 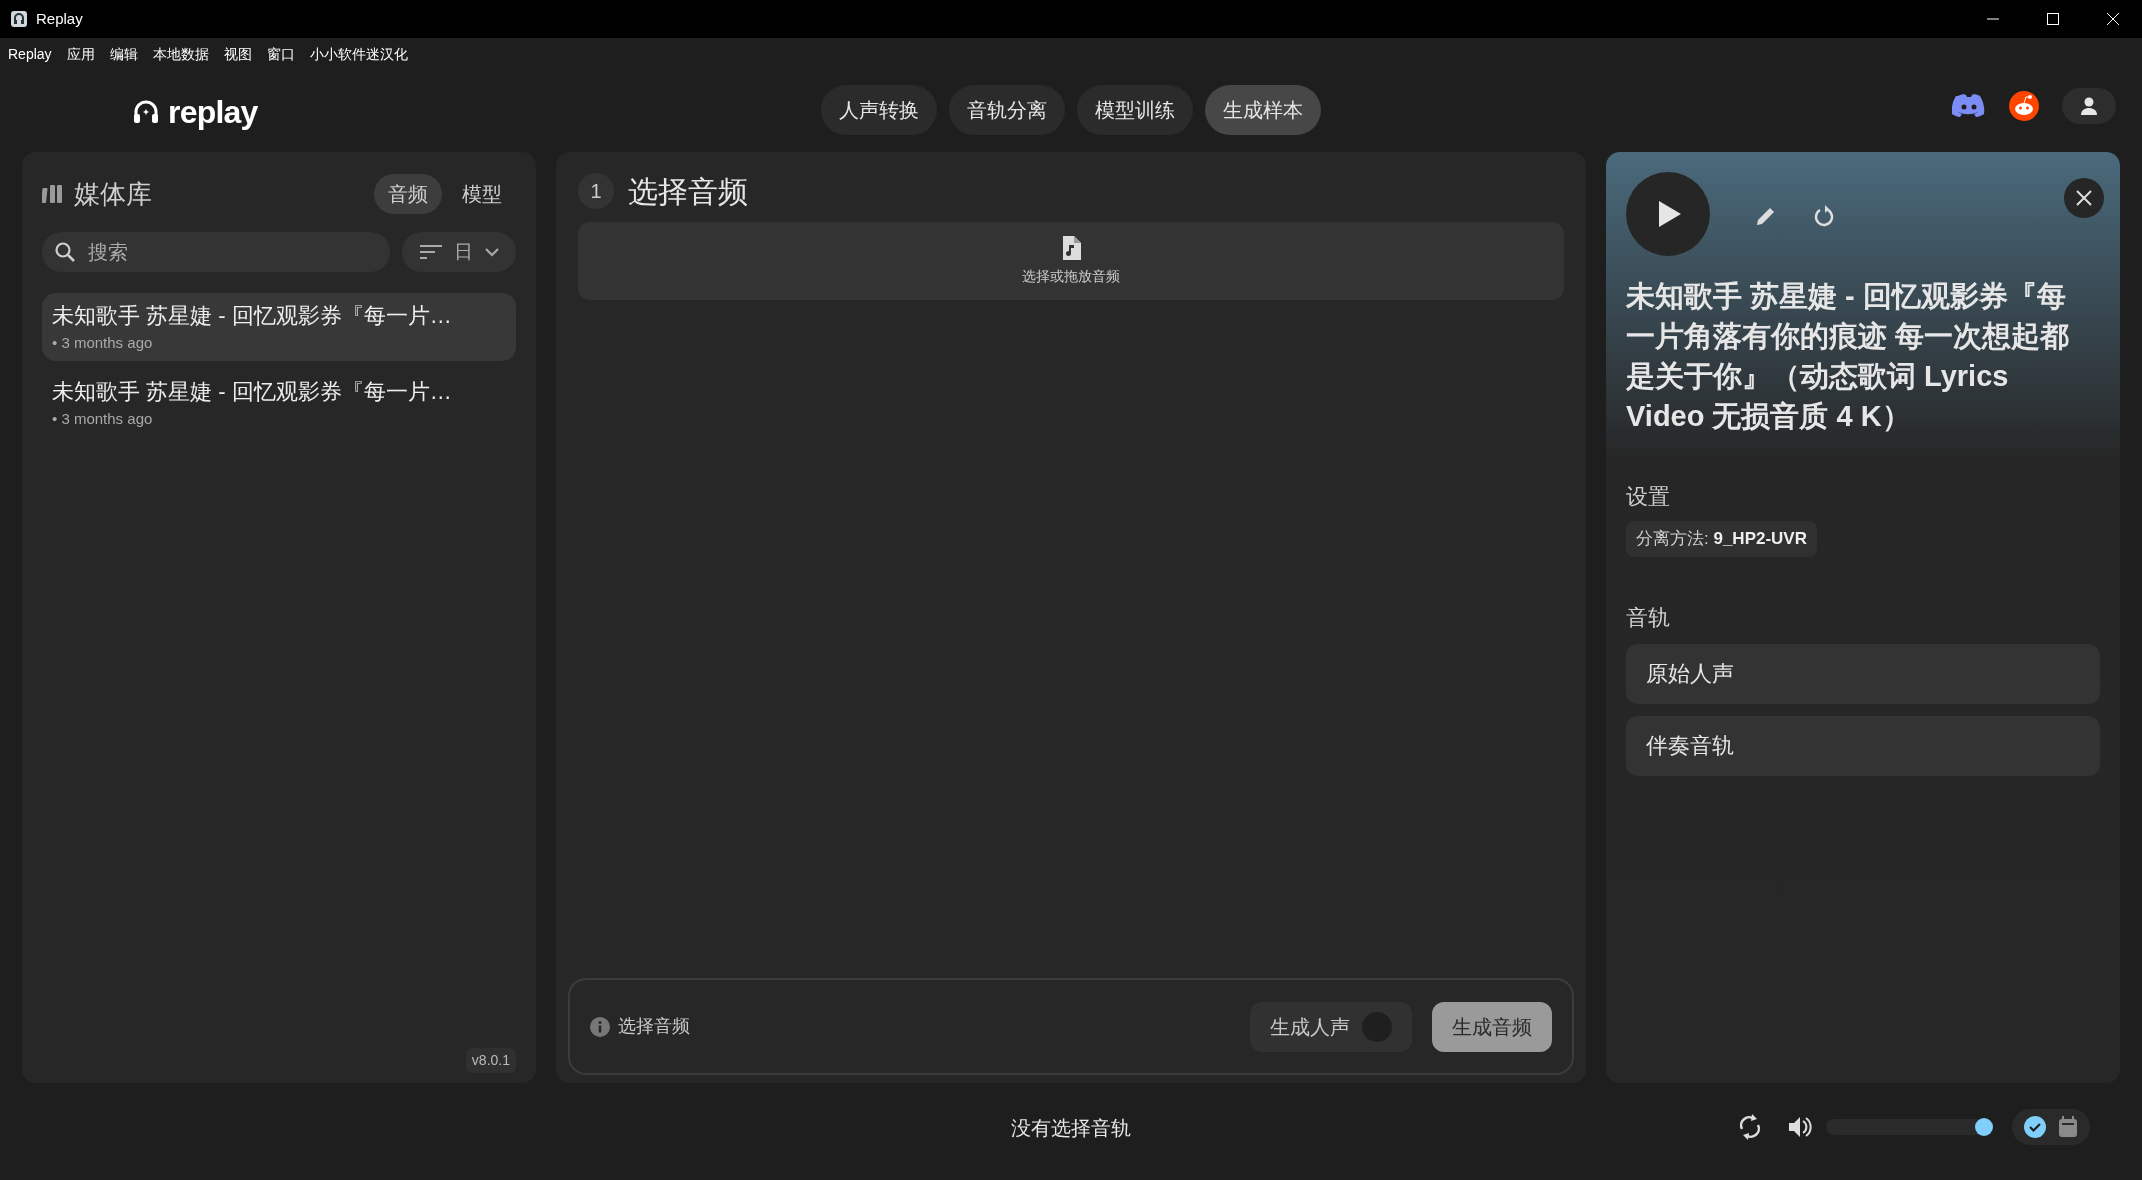 What do you see at coordinates (688, 191) in the screenshot?
I see `section-title: 选择音频` at bounding box center [688, 191].